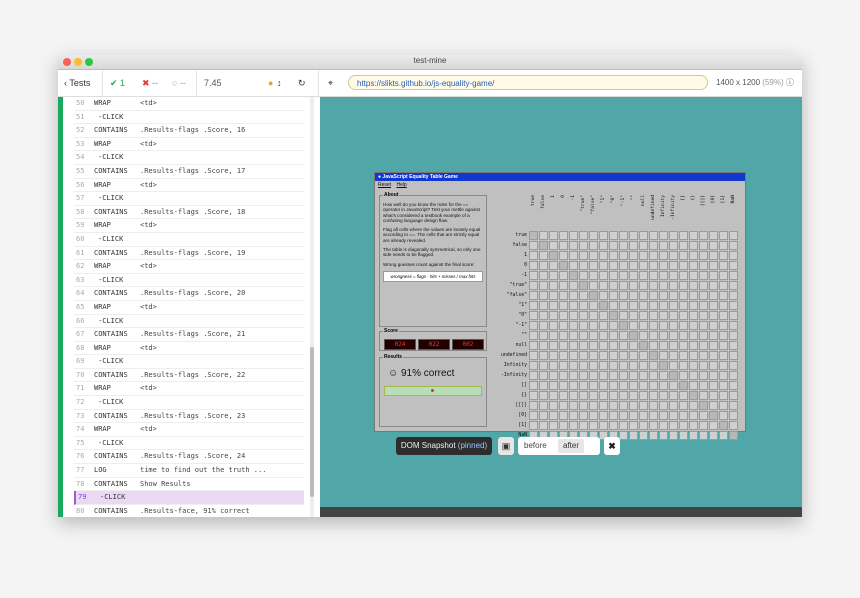 Image resolution: width=860 pixels, height=598 pixels. I want to click on command-row: 78 CONTAINS Show Results, so click(189, 485).